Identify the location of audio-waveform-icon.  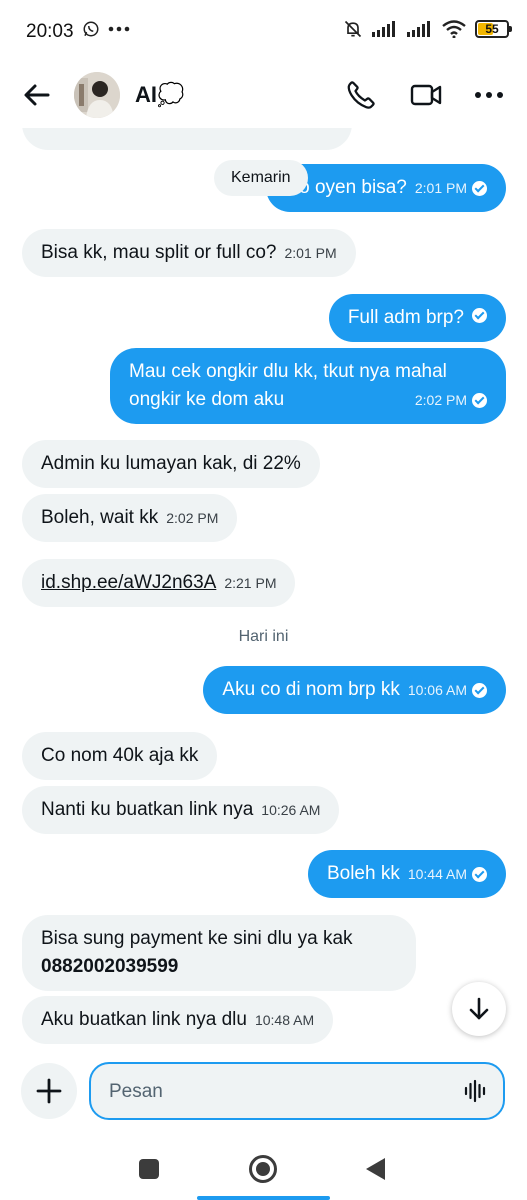
(475, 1091).